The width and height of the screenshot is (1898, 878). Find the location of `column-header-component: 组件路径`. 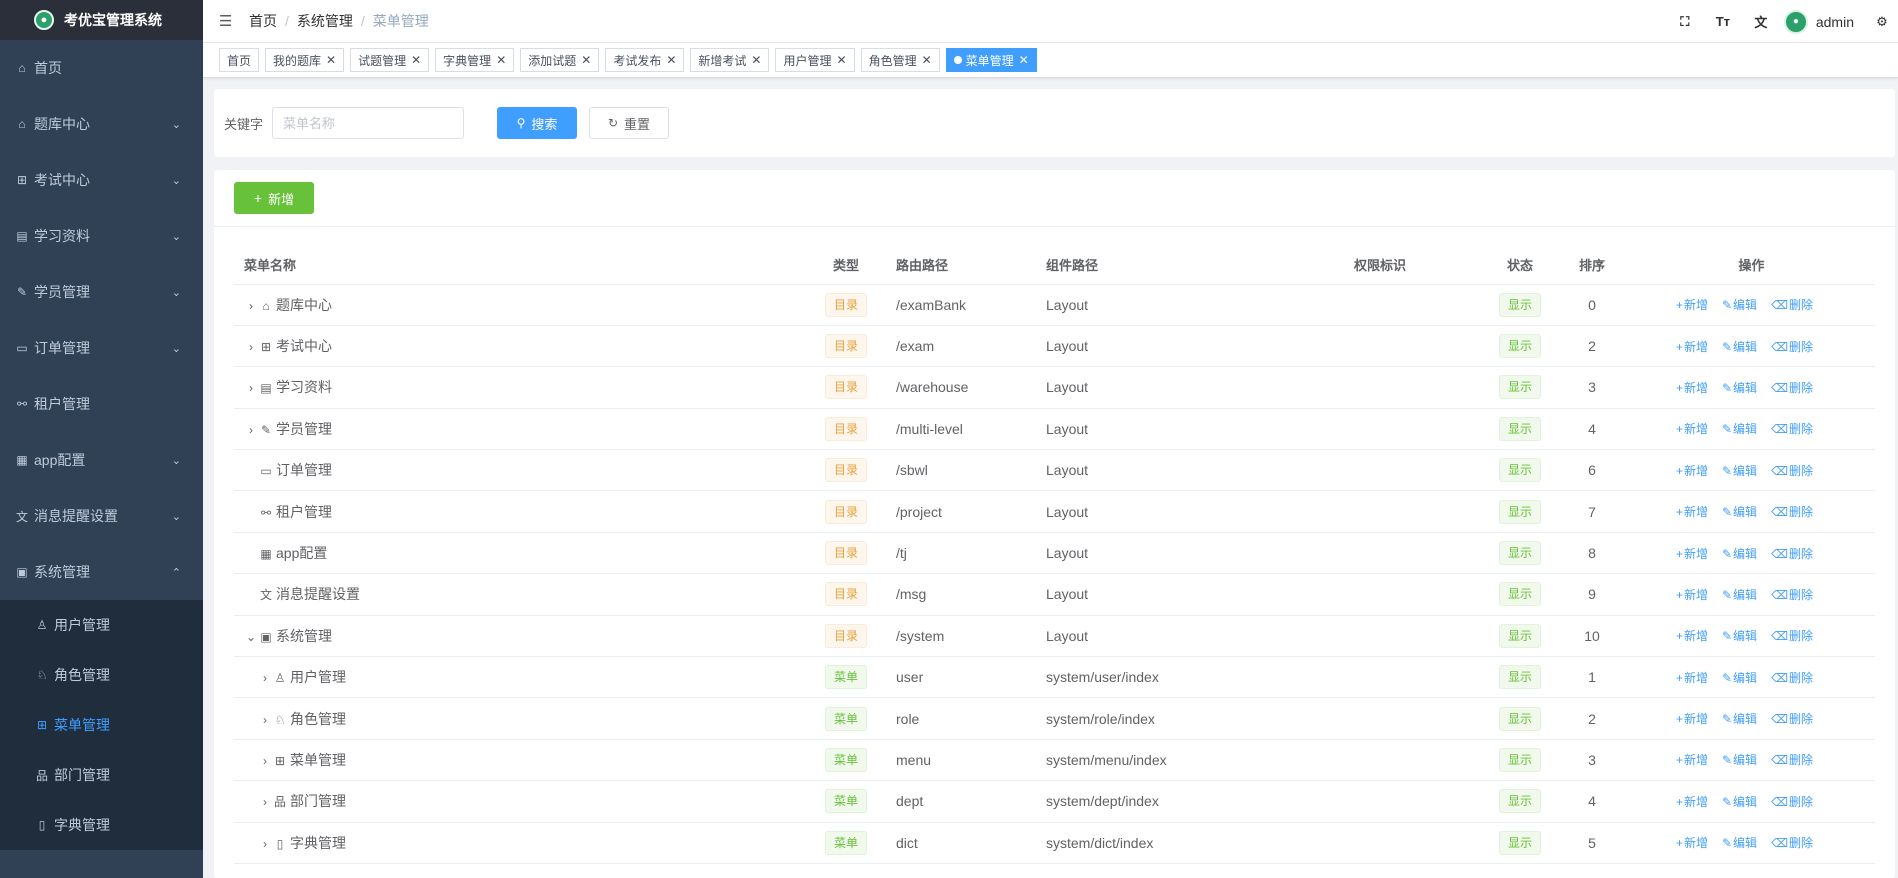

column-header-component: 组件路径 is located at coordinates (1190, 265).